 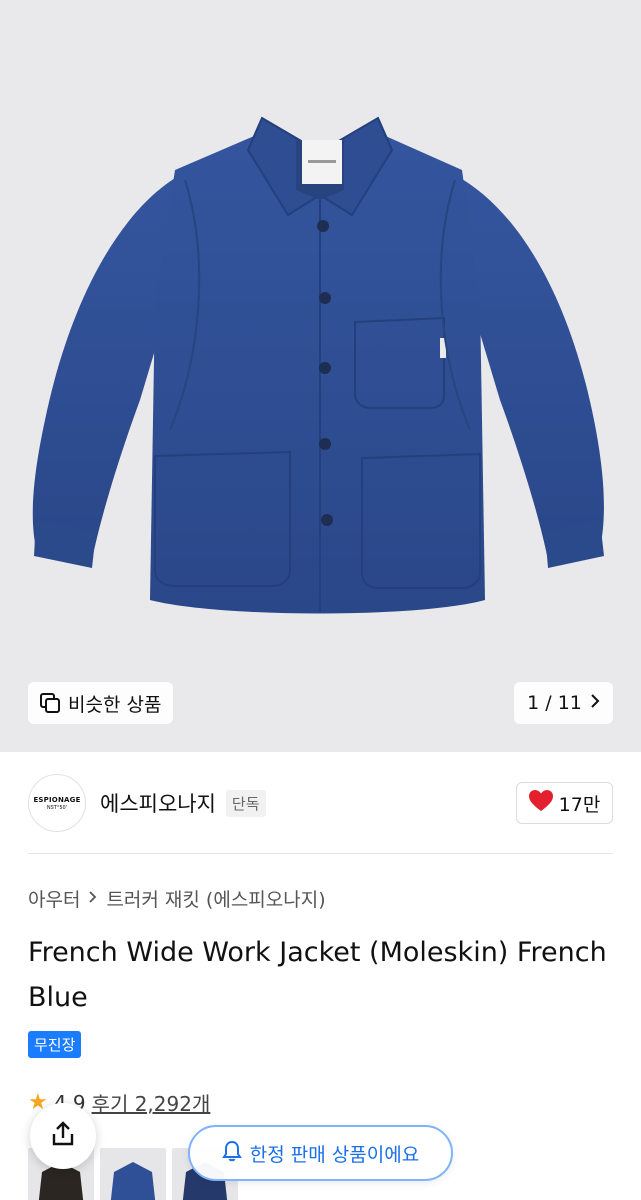 I want to click on breadcrumb-level1: 아우터, so click(x=54, y=898).